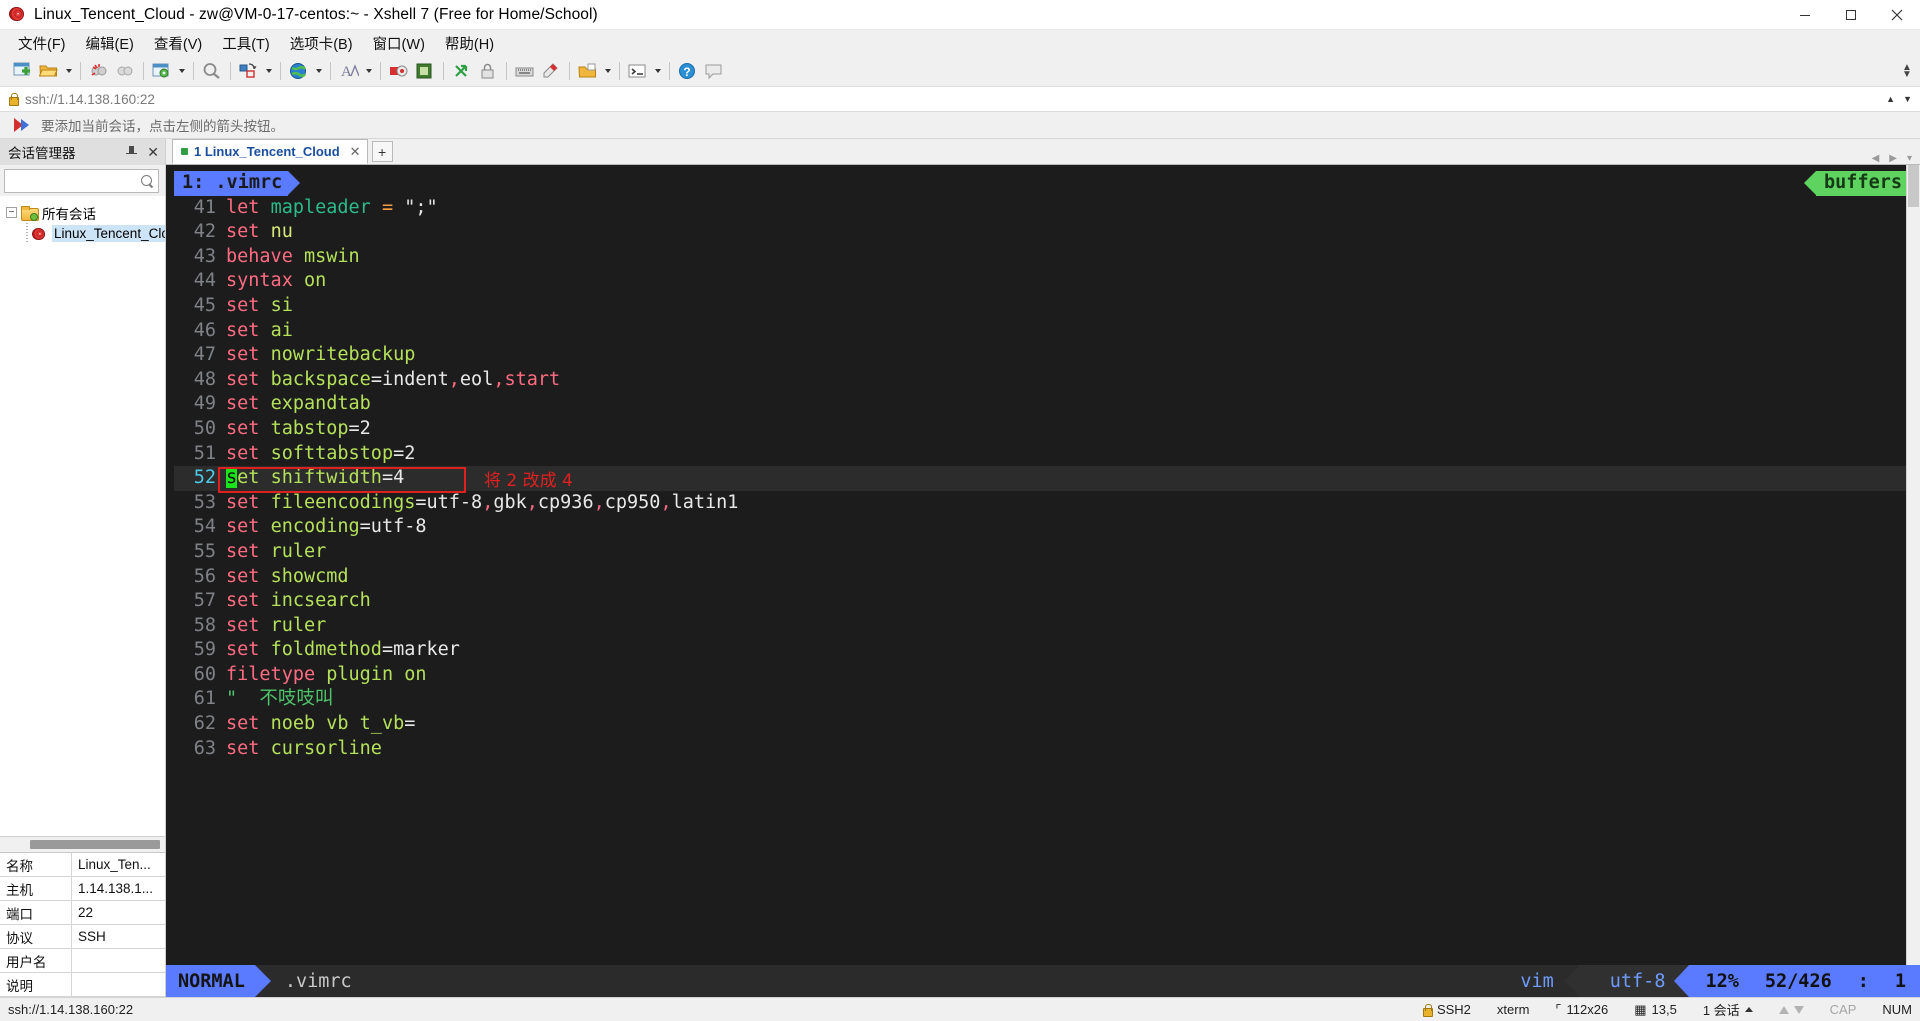 Image resolution: width=1920 pixels, height=1021 pixels. What do you see at coordinates (332, 453) in the screenshot?
I see `code-token: softtabstop` at bounding box center [332, 453].